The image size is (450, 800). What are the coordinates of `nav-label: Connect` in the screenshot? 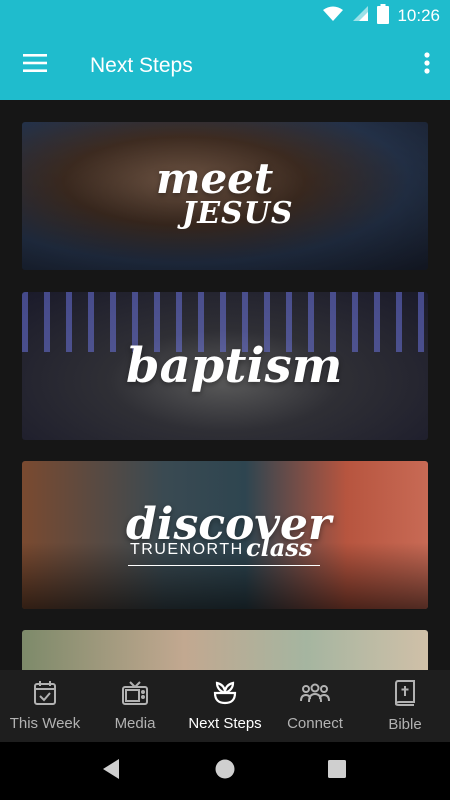 It's located at (315, 723).